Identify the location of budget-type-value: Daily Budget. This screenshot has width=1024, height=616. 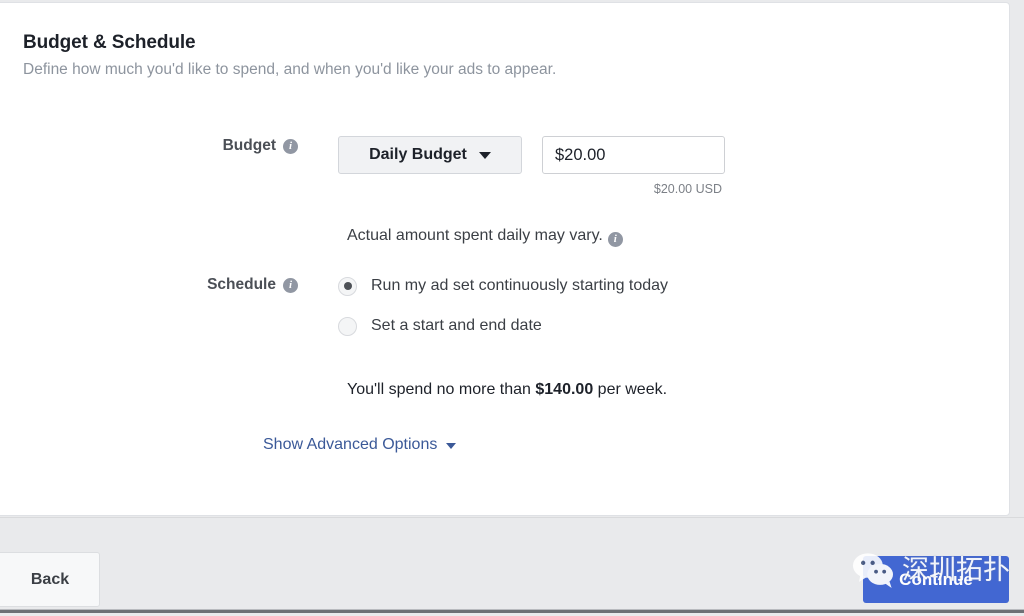
(418, 154).